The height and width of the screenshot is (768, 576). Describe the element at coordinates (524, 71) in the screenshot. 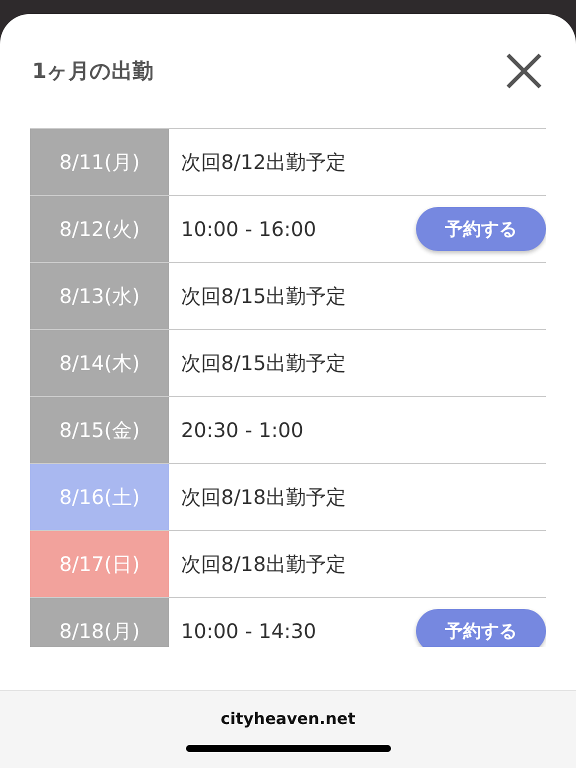

I see `close-icon` at that location.